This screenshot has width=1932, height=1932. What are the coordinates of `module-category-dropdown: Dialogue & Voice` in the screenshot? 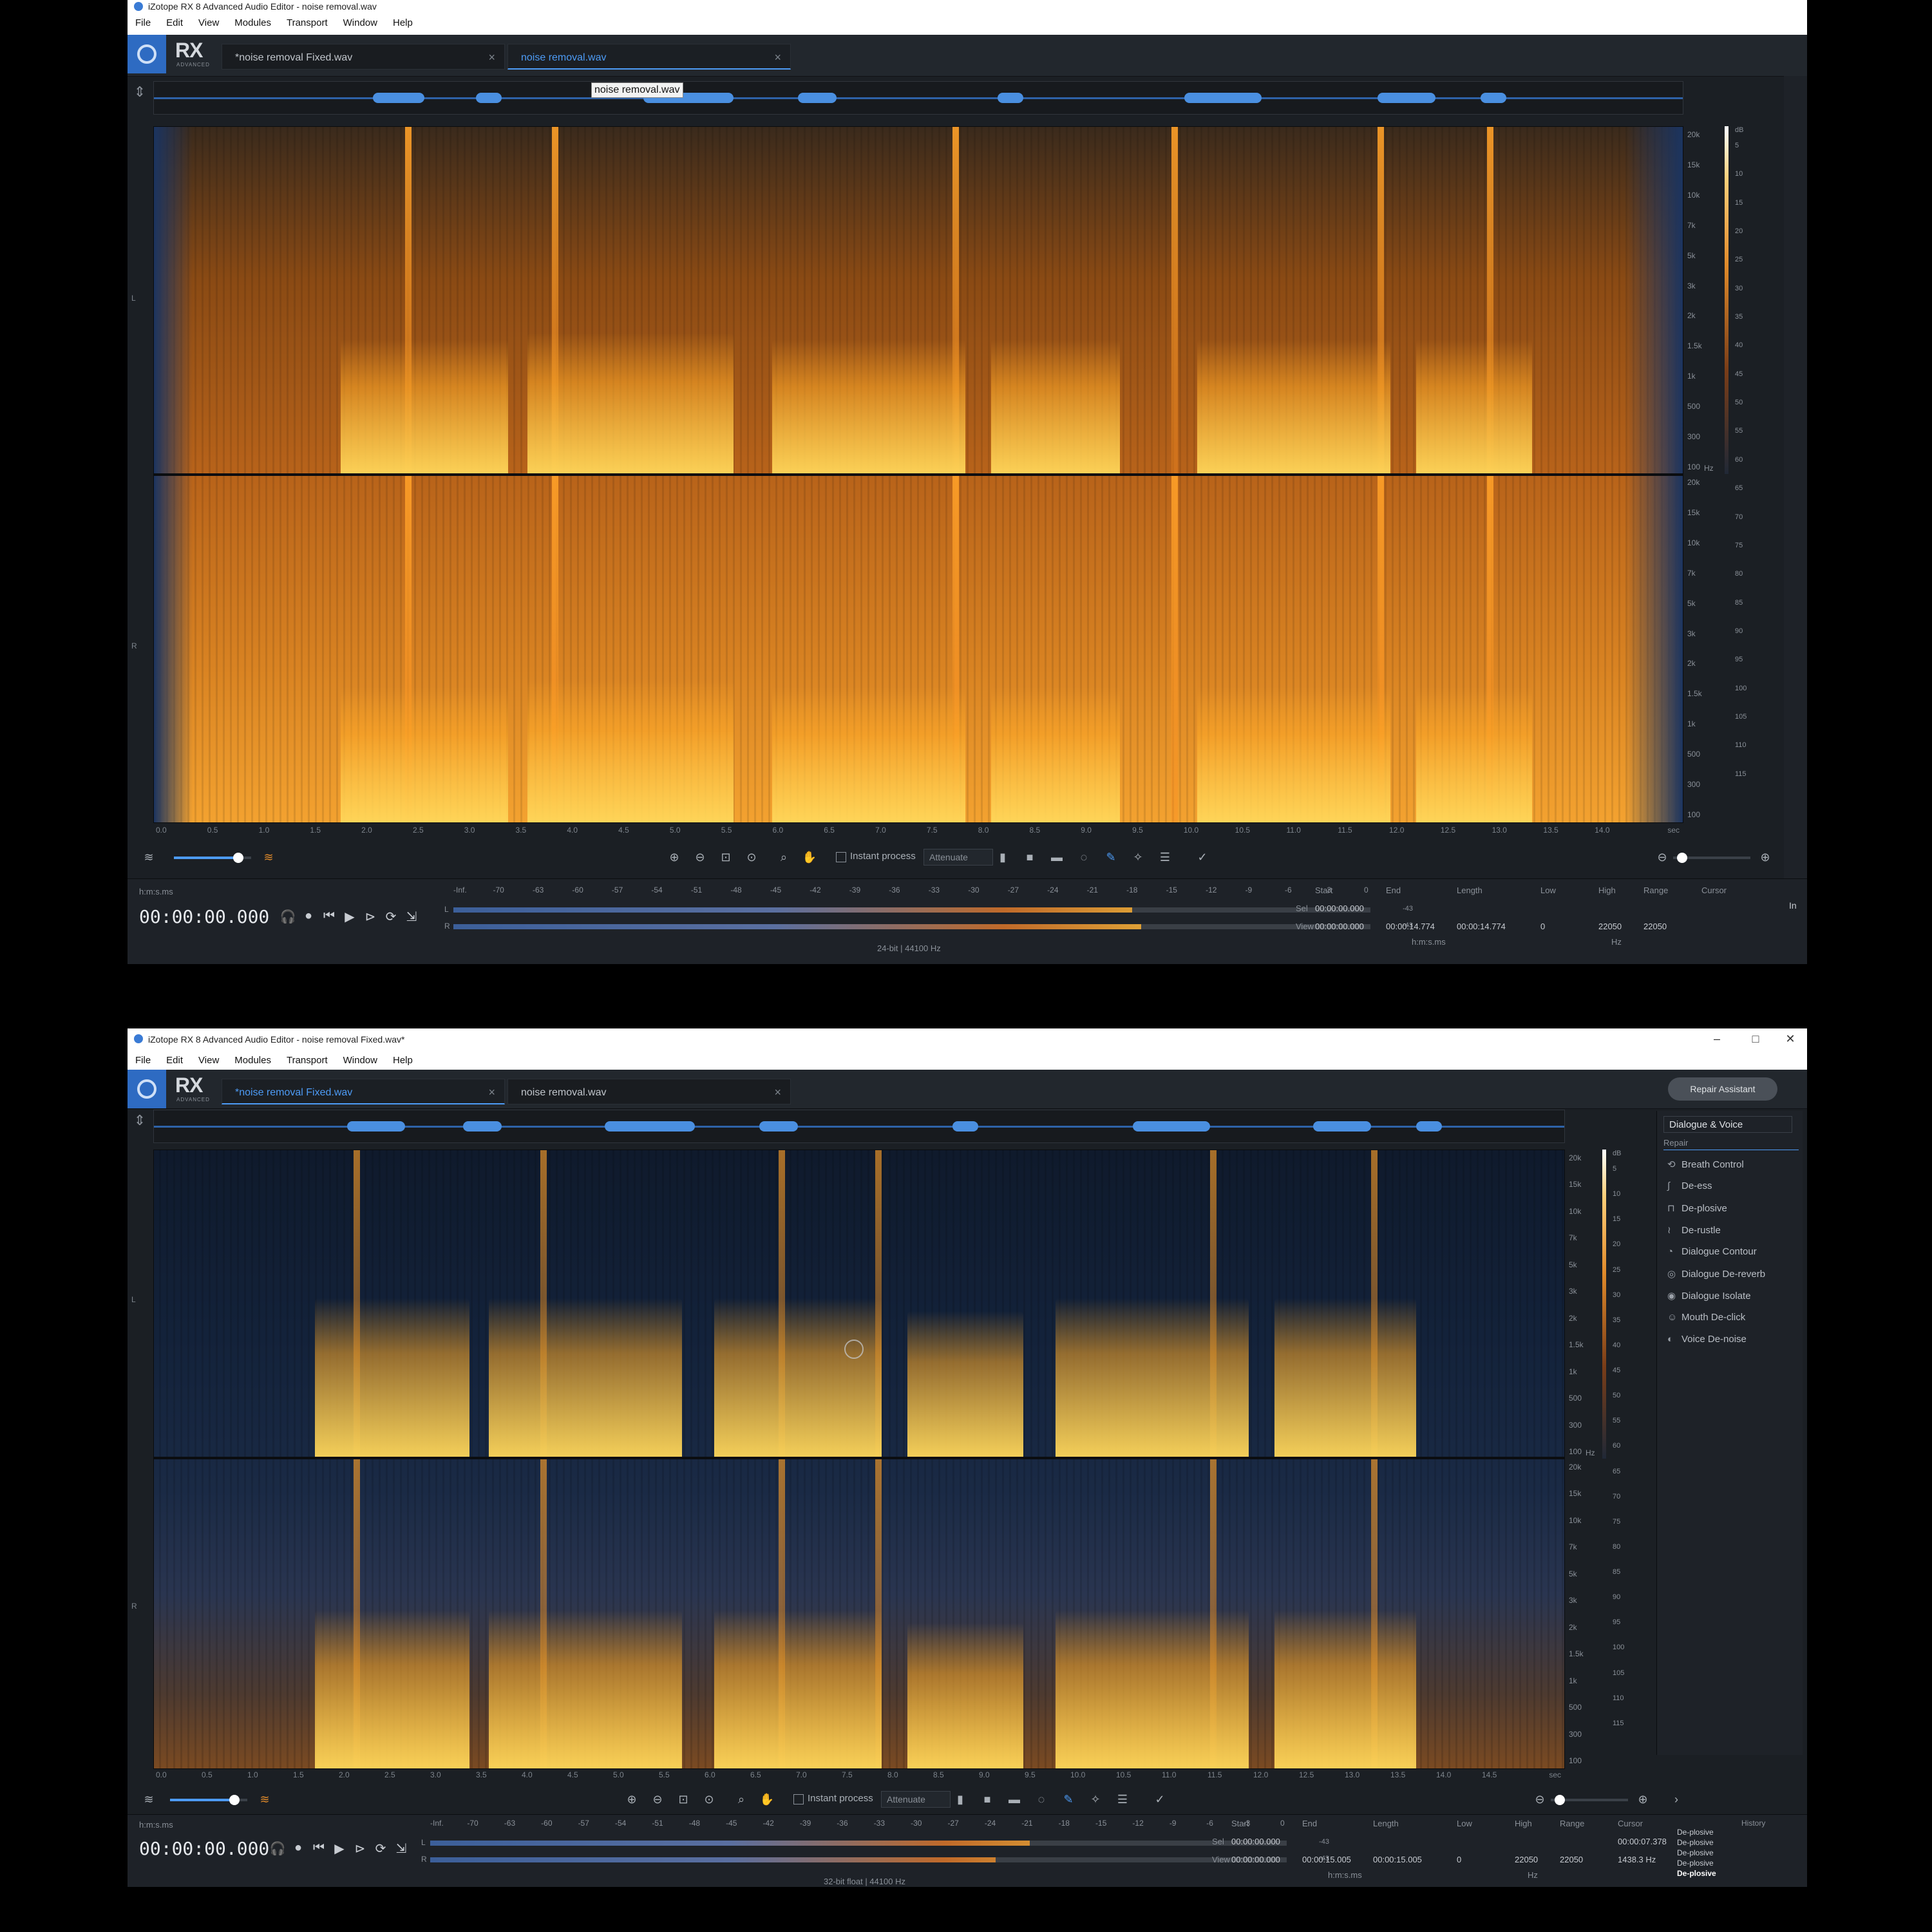 It's located at (1727, 1125).